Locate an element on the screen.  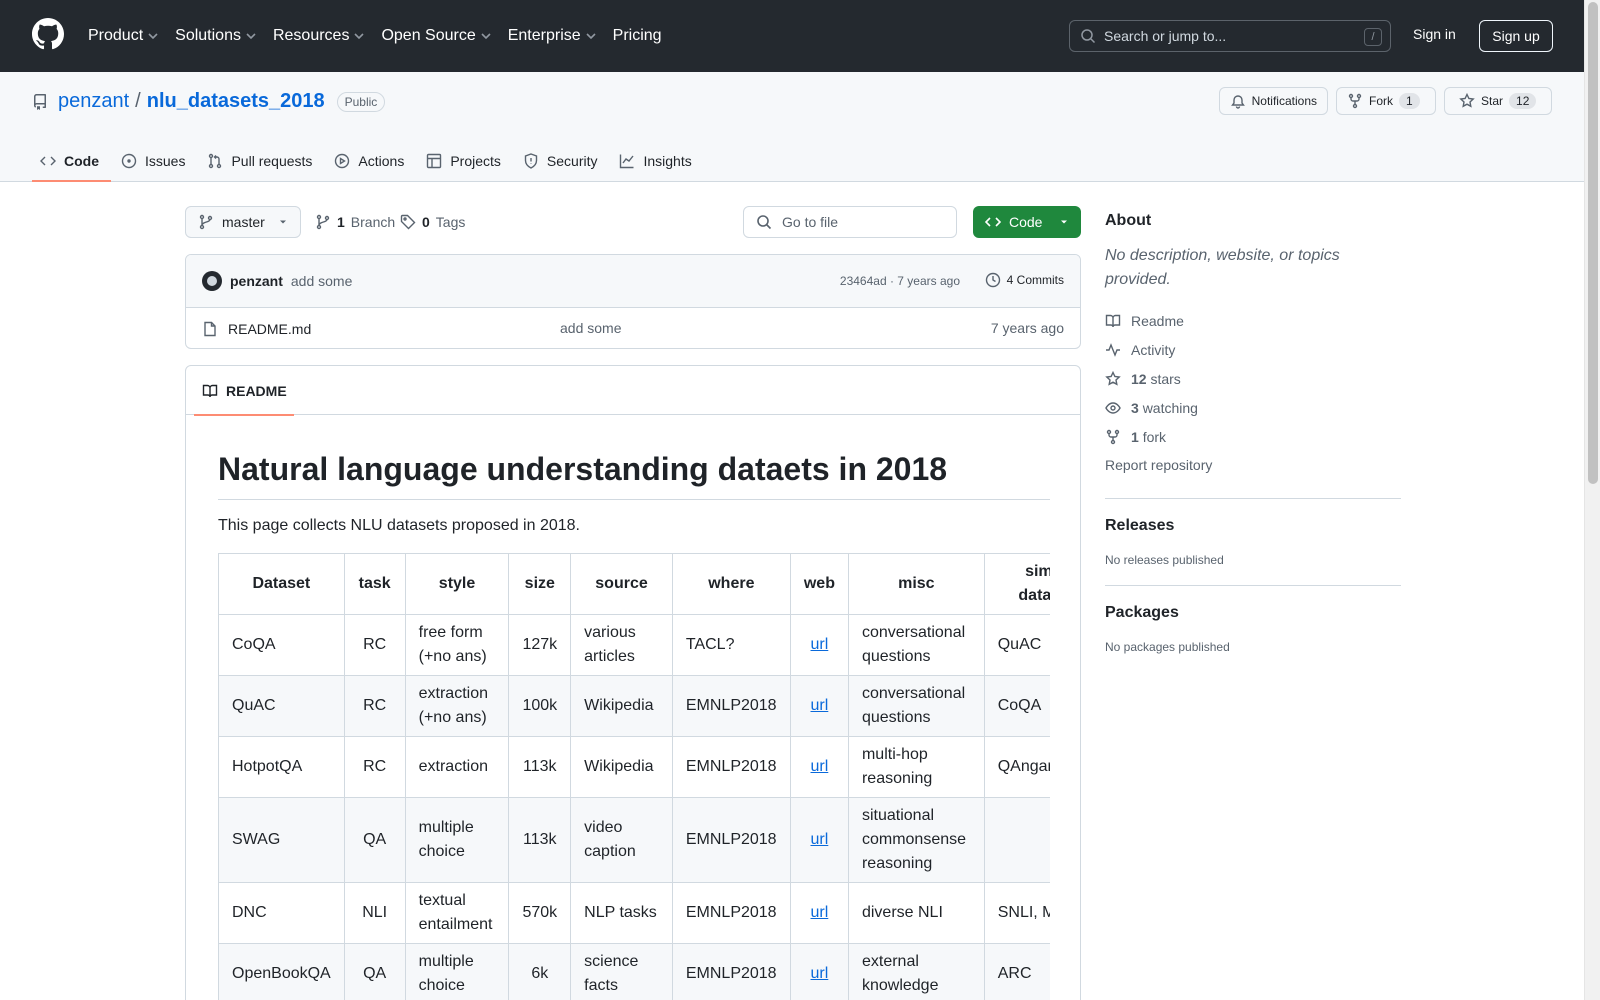
search-icon is located at coordinates (764, 222).